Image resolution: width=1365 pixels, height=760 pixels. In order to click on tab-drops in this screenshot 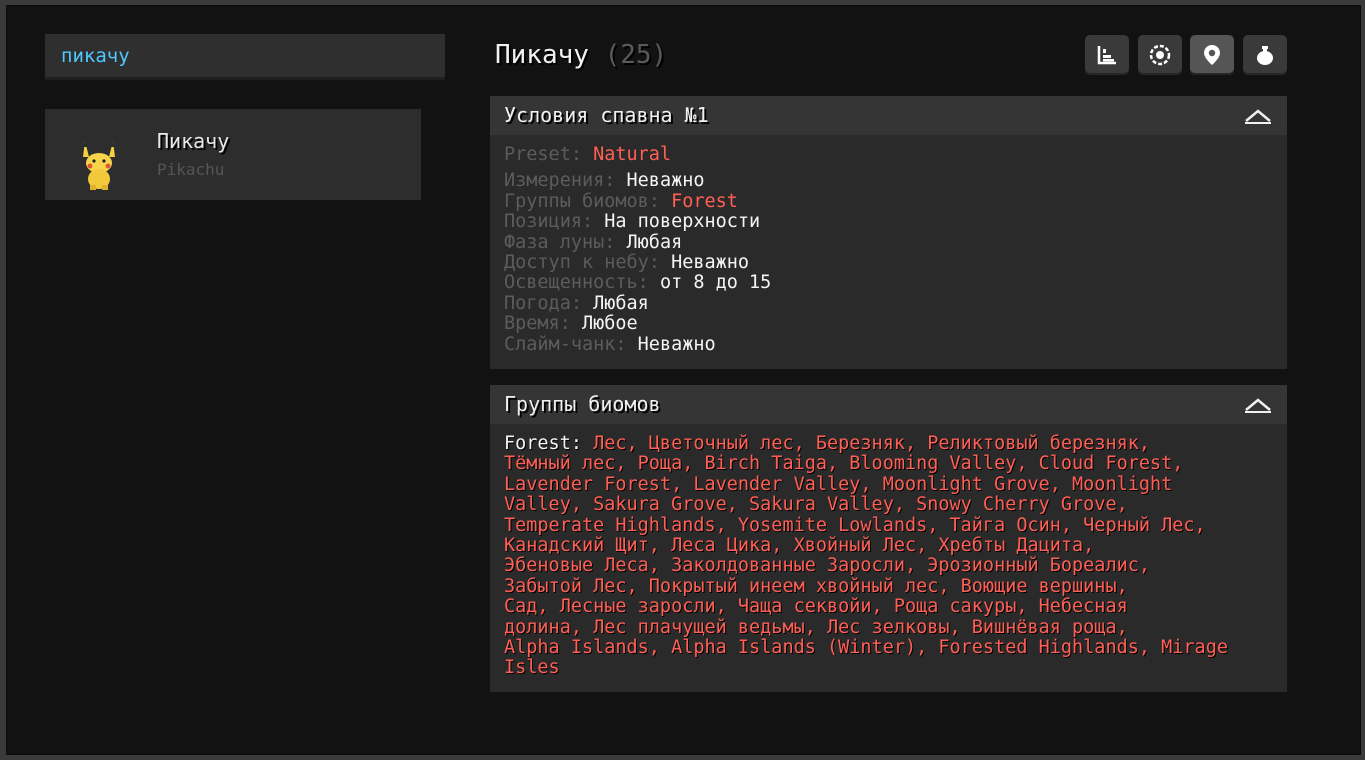, I will do `click(1265, 55)`.